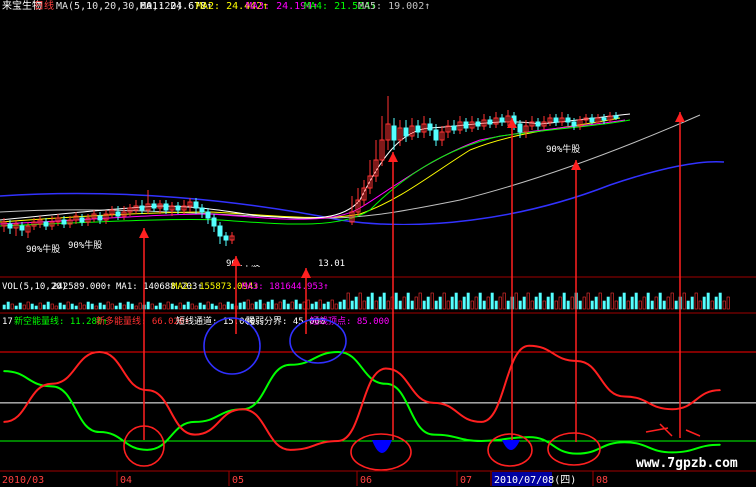 Image resolution: width=756 pixels, height=487 pixels. What do you see at coordinates (563, 149) in the screenshot?
I see `bull-label-2: 90%牛股` at bounding box center [563, 149].